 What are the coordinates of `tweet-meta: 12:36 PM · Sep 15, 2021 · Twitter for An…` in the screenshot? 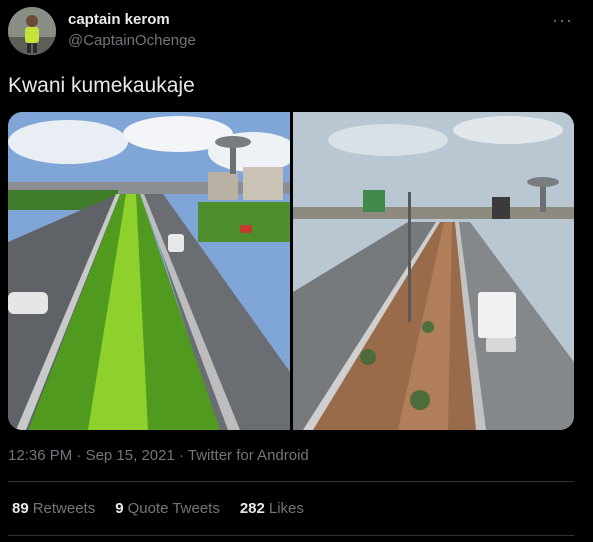 It's located at (158, 455).